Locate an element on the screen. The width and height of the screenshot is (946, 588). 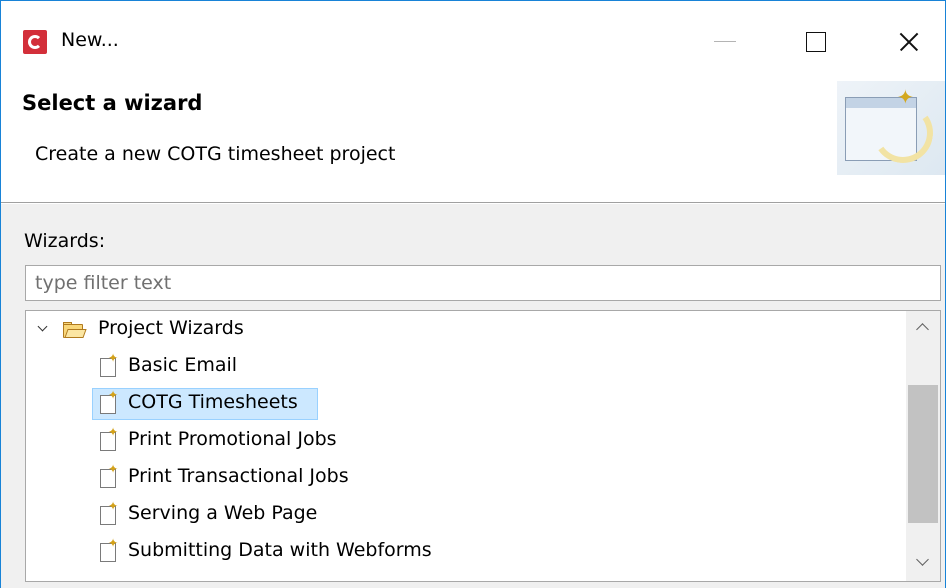
page-title: Select a wizard is located at coordinates (112, 103).